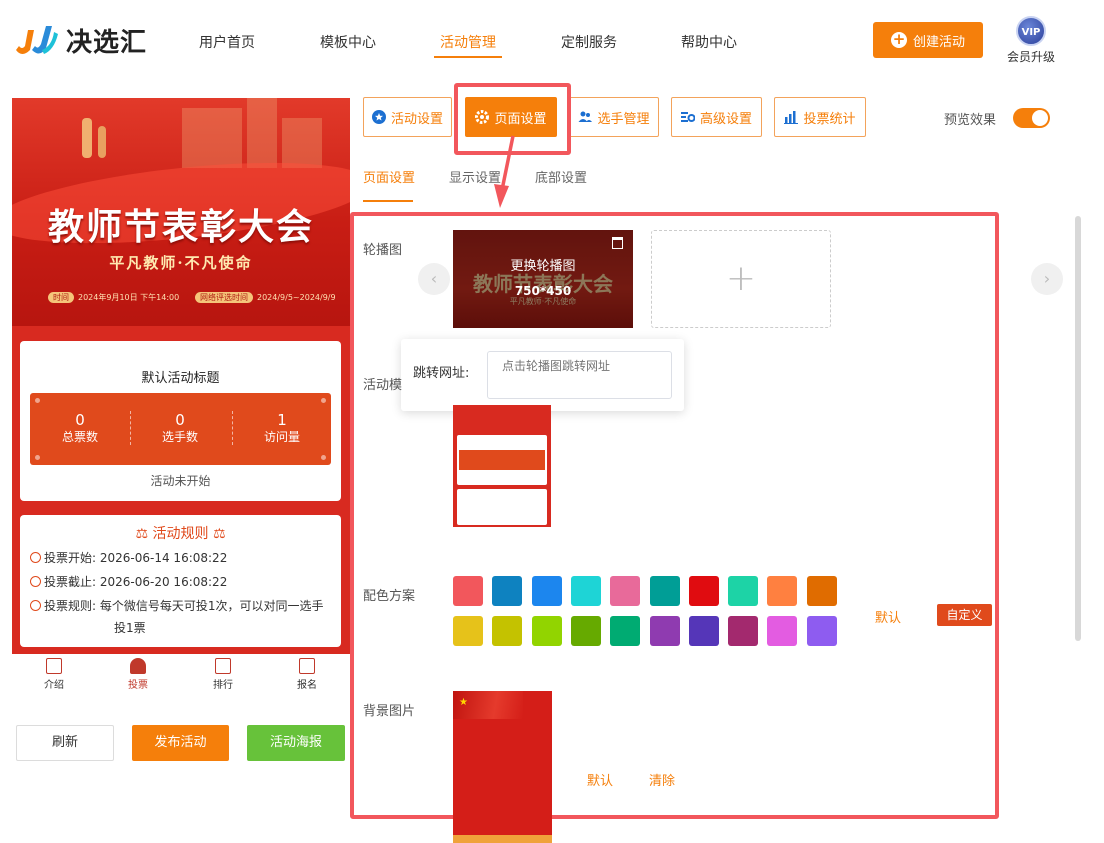  I want to click on subtab-page-settings: 页面设置, so click(389, 176).